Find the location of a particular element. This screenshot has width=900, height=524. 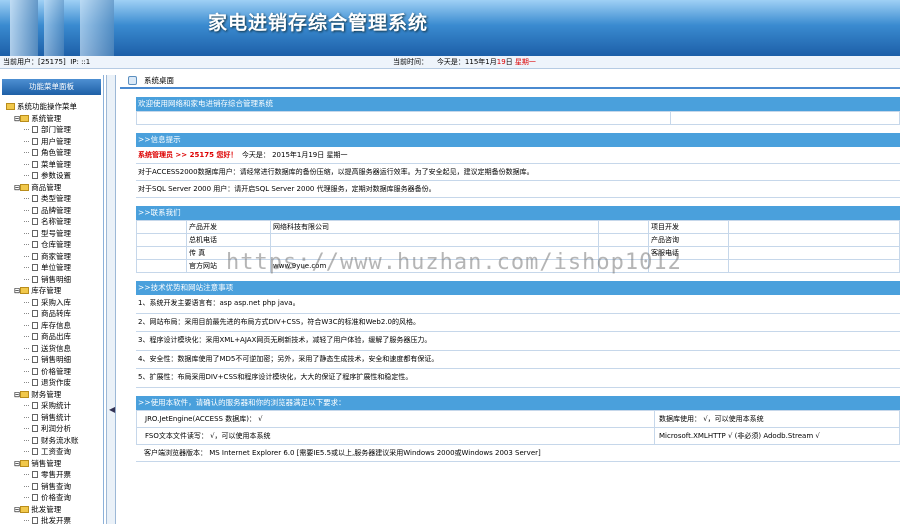

menu-group-label: 系统管理 is located at coordinates (46, 118).